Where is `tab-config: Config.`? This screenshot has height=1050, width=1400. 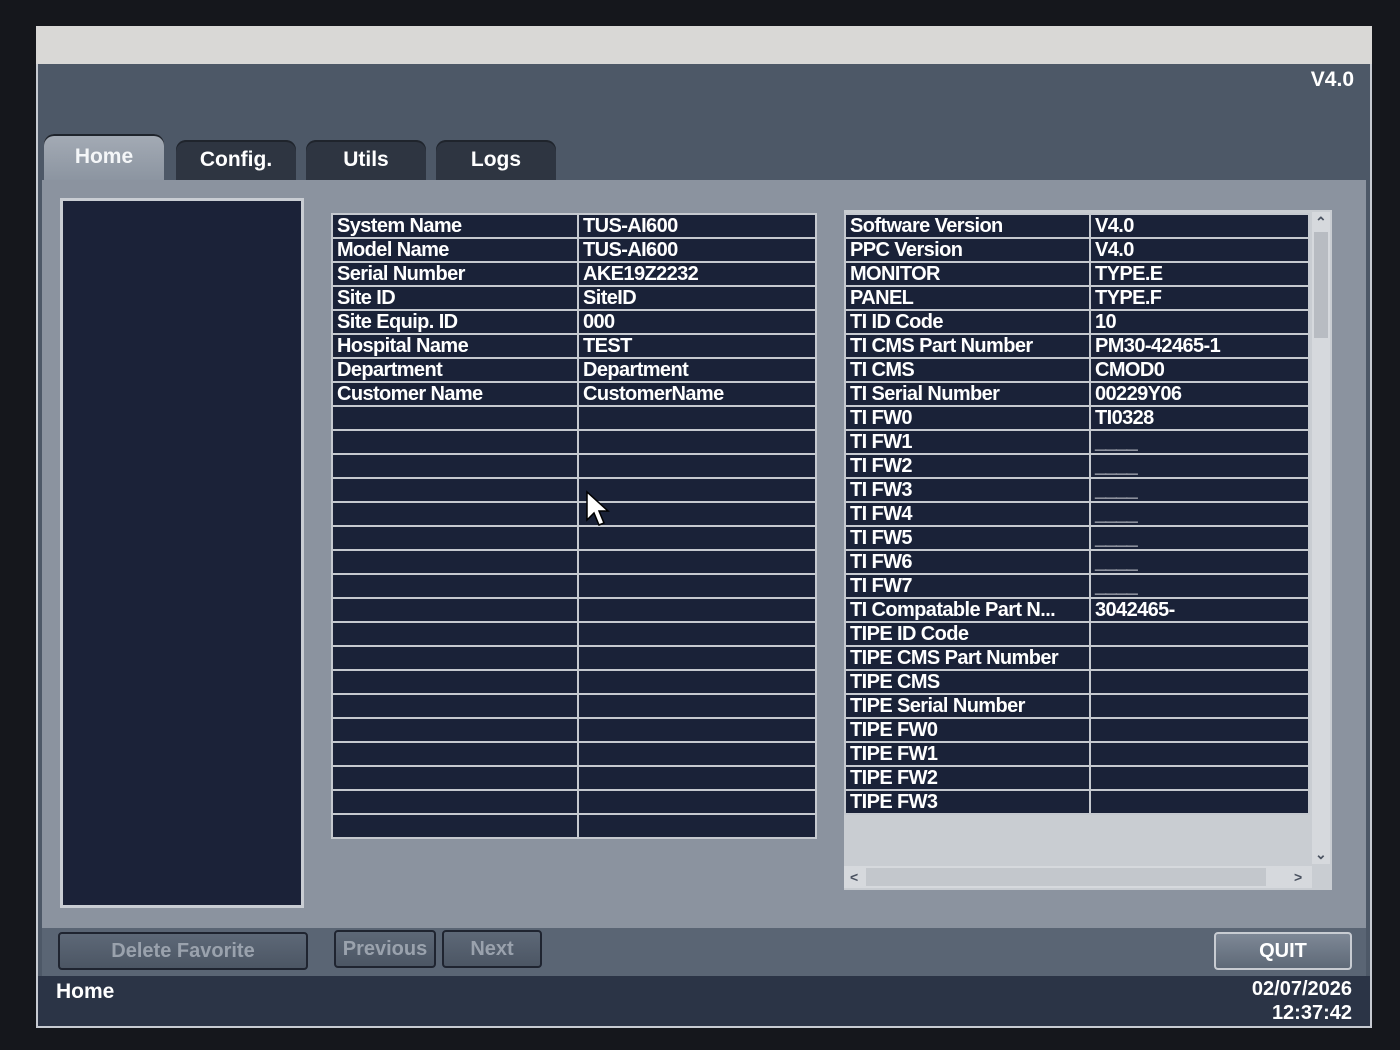 tab-config: Config. is located at coordinates (236, 160).